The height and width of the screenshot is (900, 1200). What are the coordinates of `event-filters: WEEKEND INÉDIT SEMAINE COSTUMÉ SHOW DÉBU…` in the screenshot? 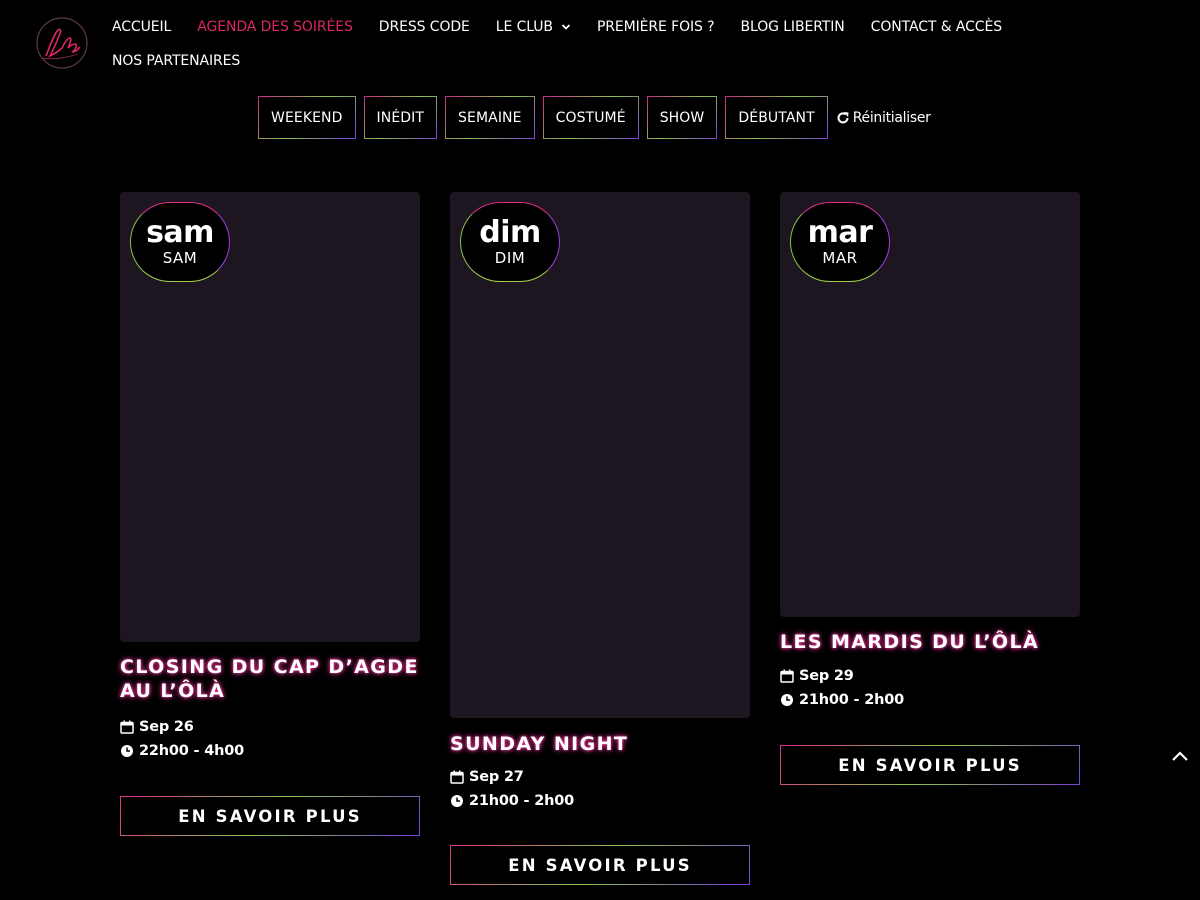 It's located at (594, 117).